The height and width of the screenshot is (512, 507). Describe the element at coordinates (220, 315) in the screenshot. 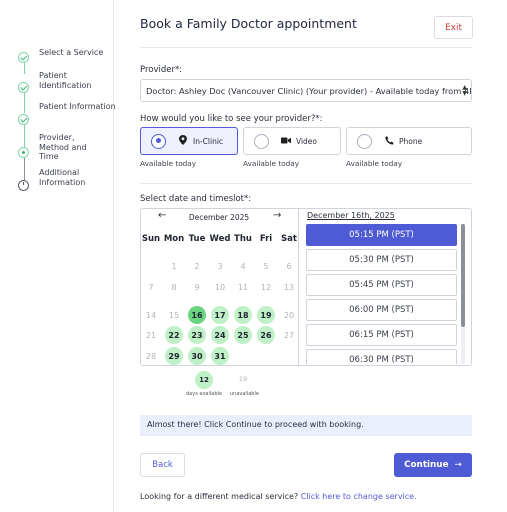

I see `calendar-day-available: 17` at that location.